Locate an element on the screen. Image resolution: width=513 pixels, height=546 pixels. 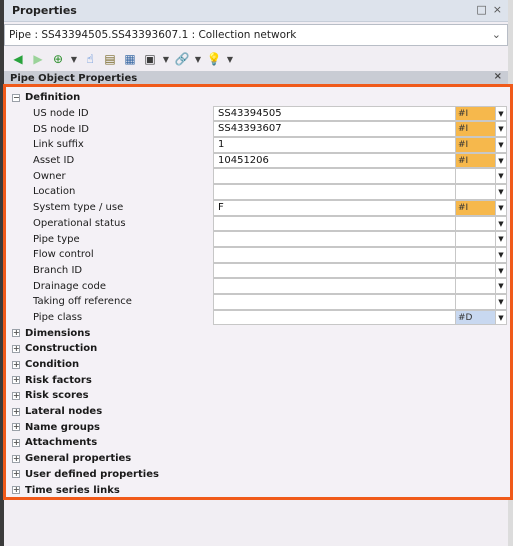
group-row: + Construction is located at coordinates (258, 349).